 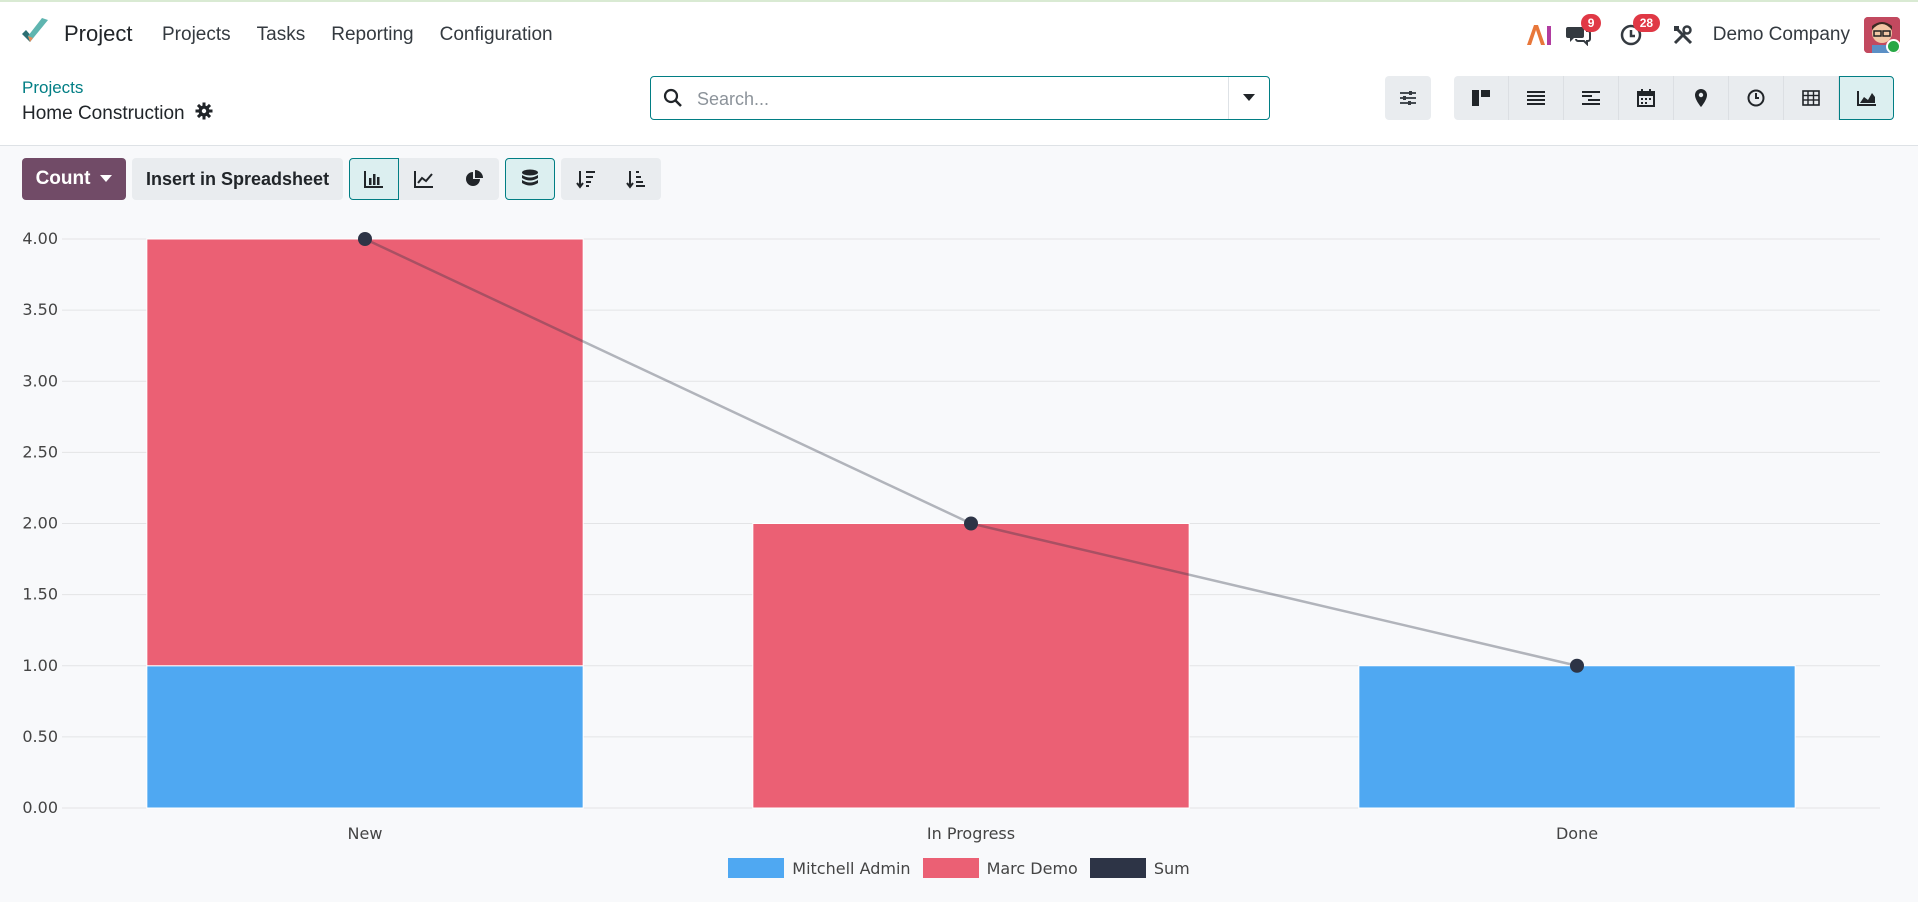 I want to click on legend-item-marc-demo: Marc Demo, so click(x=1000, y=868).